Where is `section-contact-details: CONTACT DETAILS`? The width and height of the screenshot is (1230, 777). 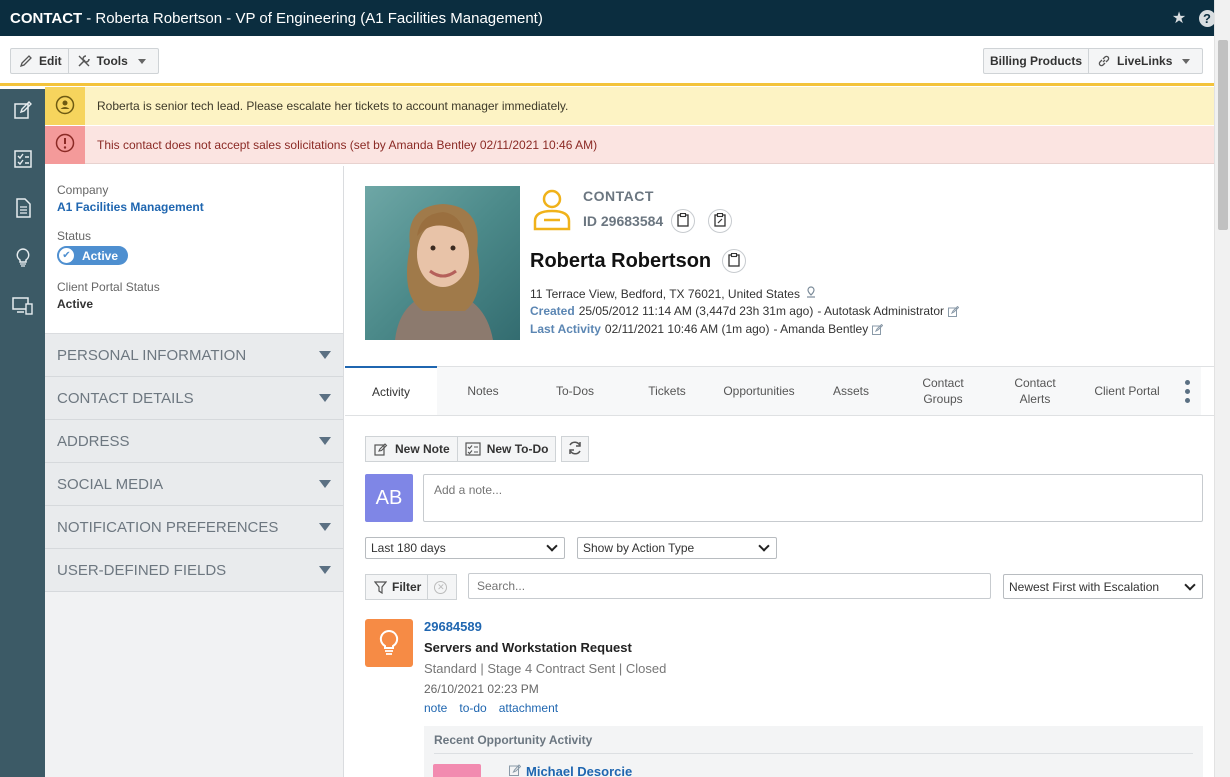 section-contact-details: CONTACT DETAILS is located at coordinates (194, 398).